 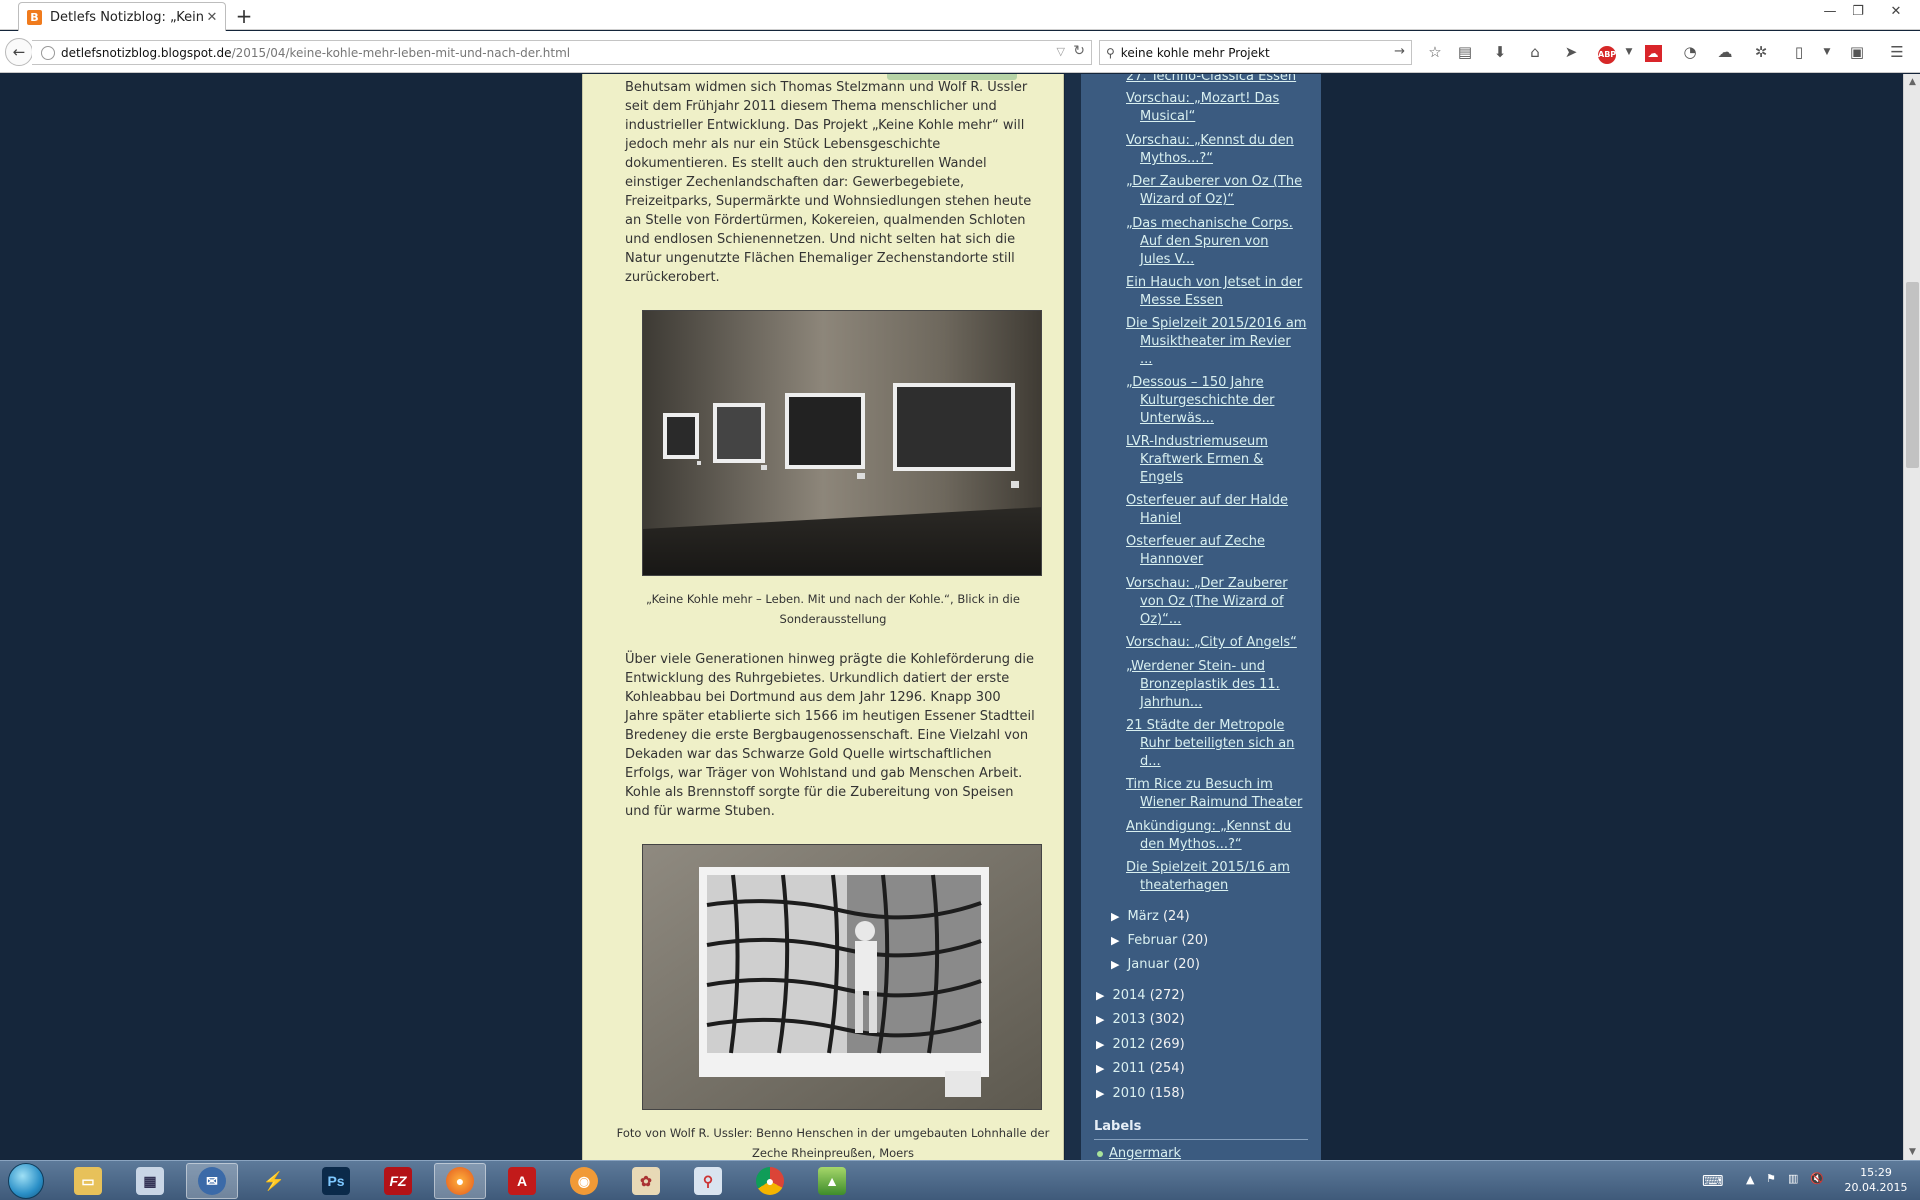 I want to click on archive-post-link: Vorschau: „Mozart! Das Musical“, so click(x=1220, y=108).